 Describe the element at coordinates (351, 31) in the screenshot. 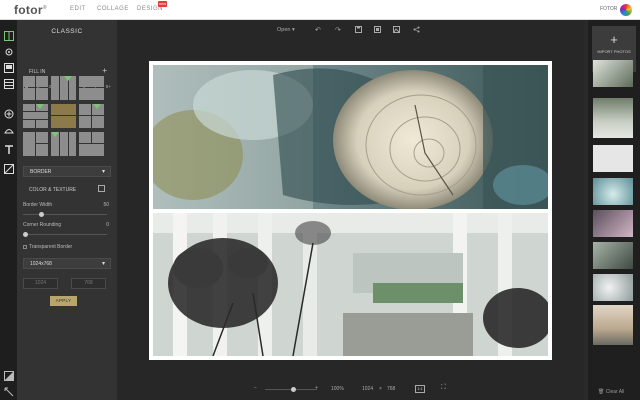

I see `canvas-toolbar: Open ▾ ↶ ↷` at that location.